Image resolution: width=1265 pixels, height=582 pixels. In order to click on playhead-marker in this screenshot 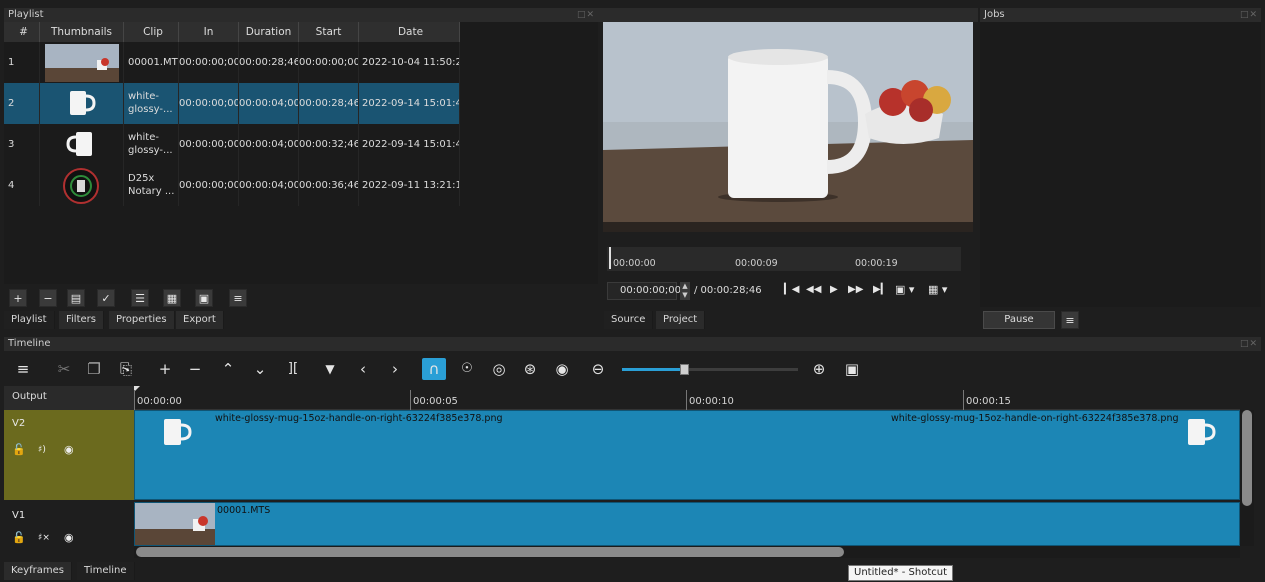, I will do `click(610, 258)`.